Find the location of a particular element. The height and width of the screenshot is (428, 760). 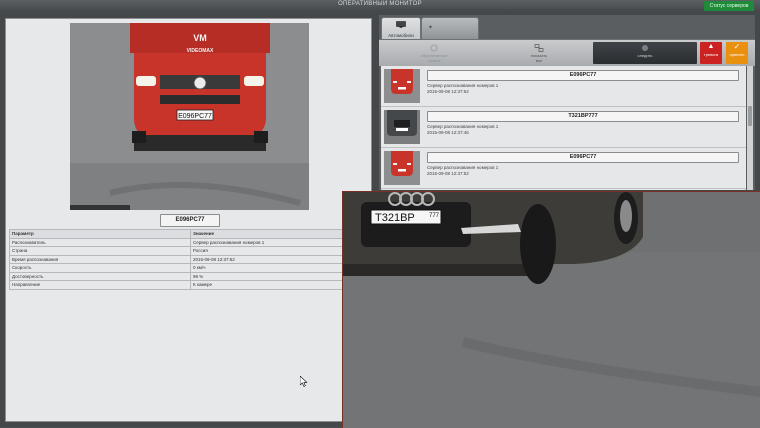

tab-vehicles-label: Автомобили is located at coordinates (401, 35).